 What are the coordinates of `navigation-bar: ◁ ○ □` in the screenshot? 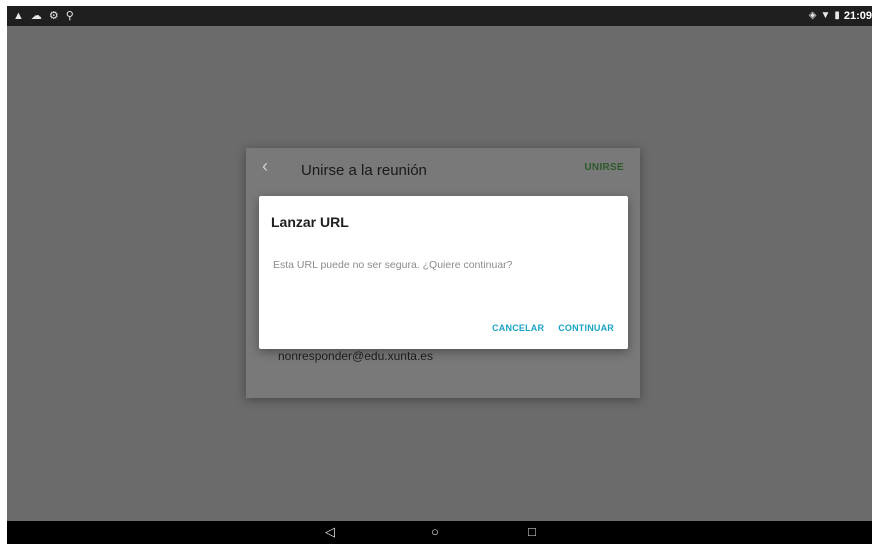 It's located at (439, 532).